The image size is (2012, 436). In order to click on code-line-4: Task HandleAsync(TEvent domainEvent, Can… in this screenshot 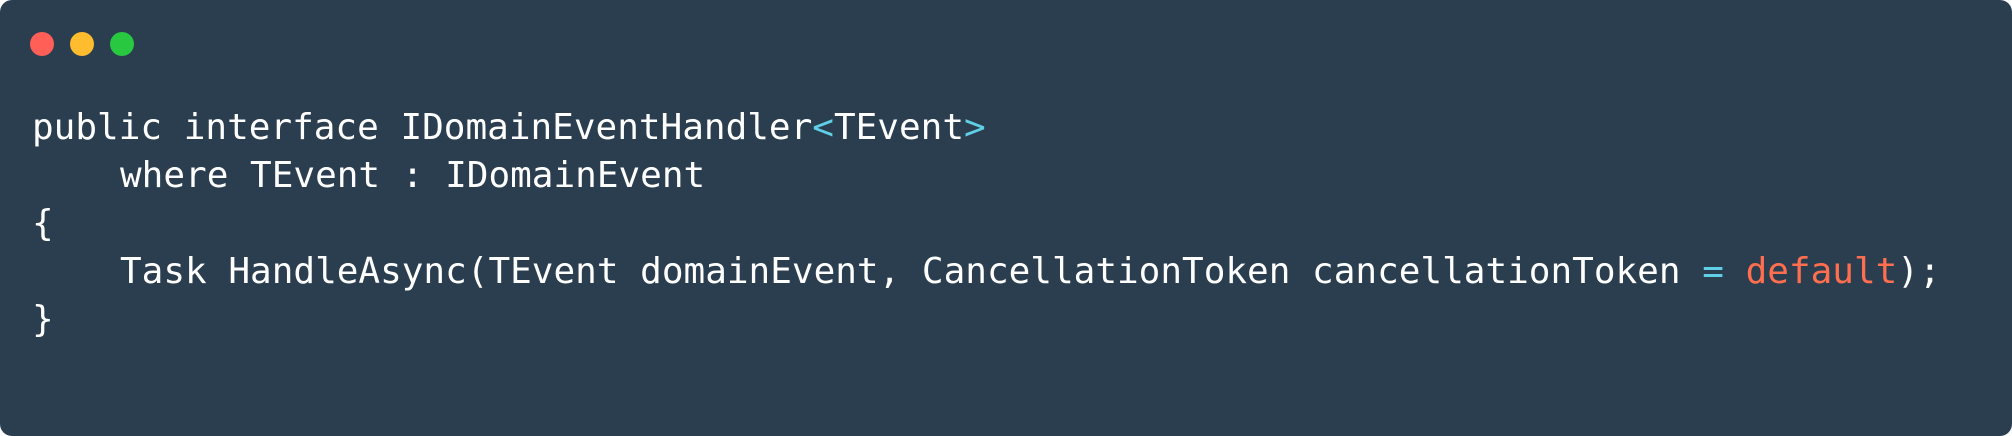, I will do `click(986, 272)`.